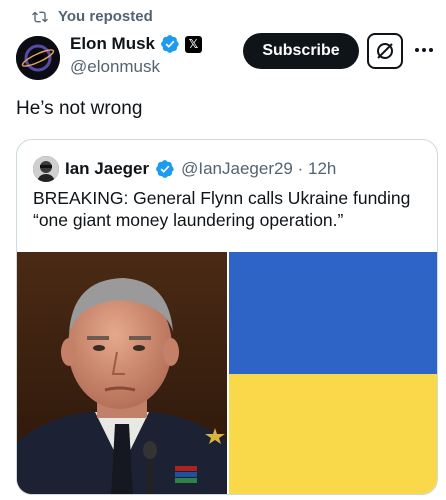  Describe the element at coordinates (107, 168) in the screenshot. I see `quoted-author-name: Ian Jaeger` at that location.